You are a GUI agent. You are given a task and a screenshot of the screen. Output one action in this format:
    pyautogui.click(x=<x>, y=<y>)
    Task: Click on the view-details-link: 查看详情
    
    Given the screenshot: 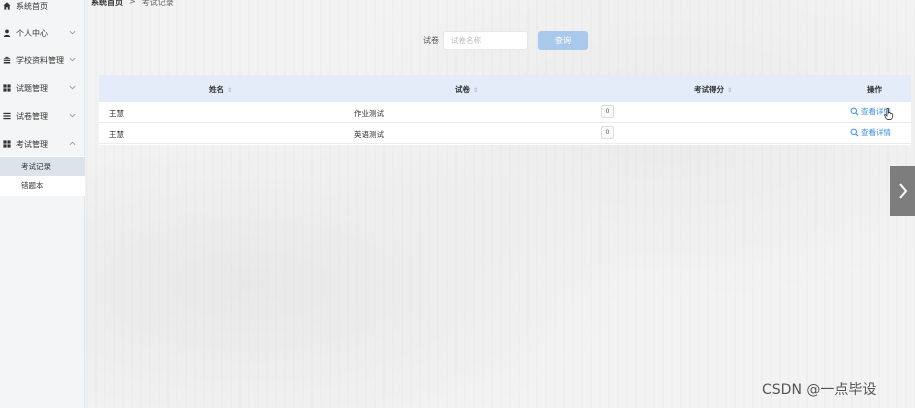 What is the action you would take?
    pyautogui.click(x=870, y=132)
    